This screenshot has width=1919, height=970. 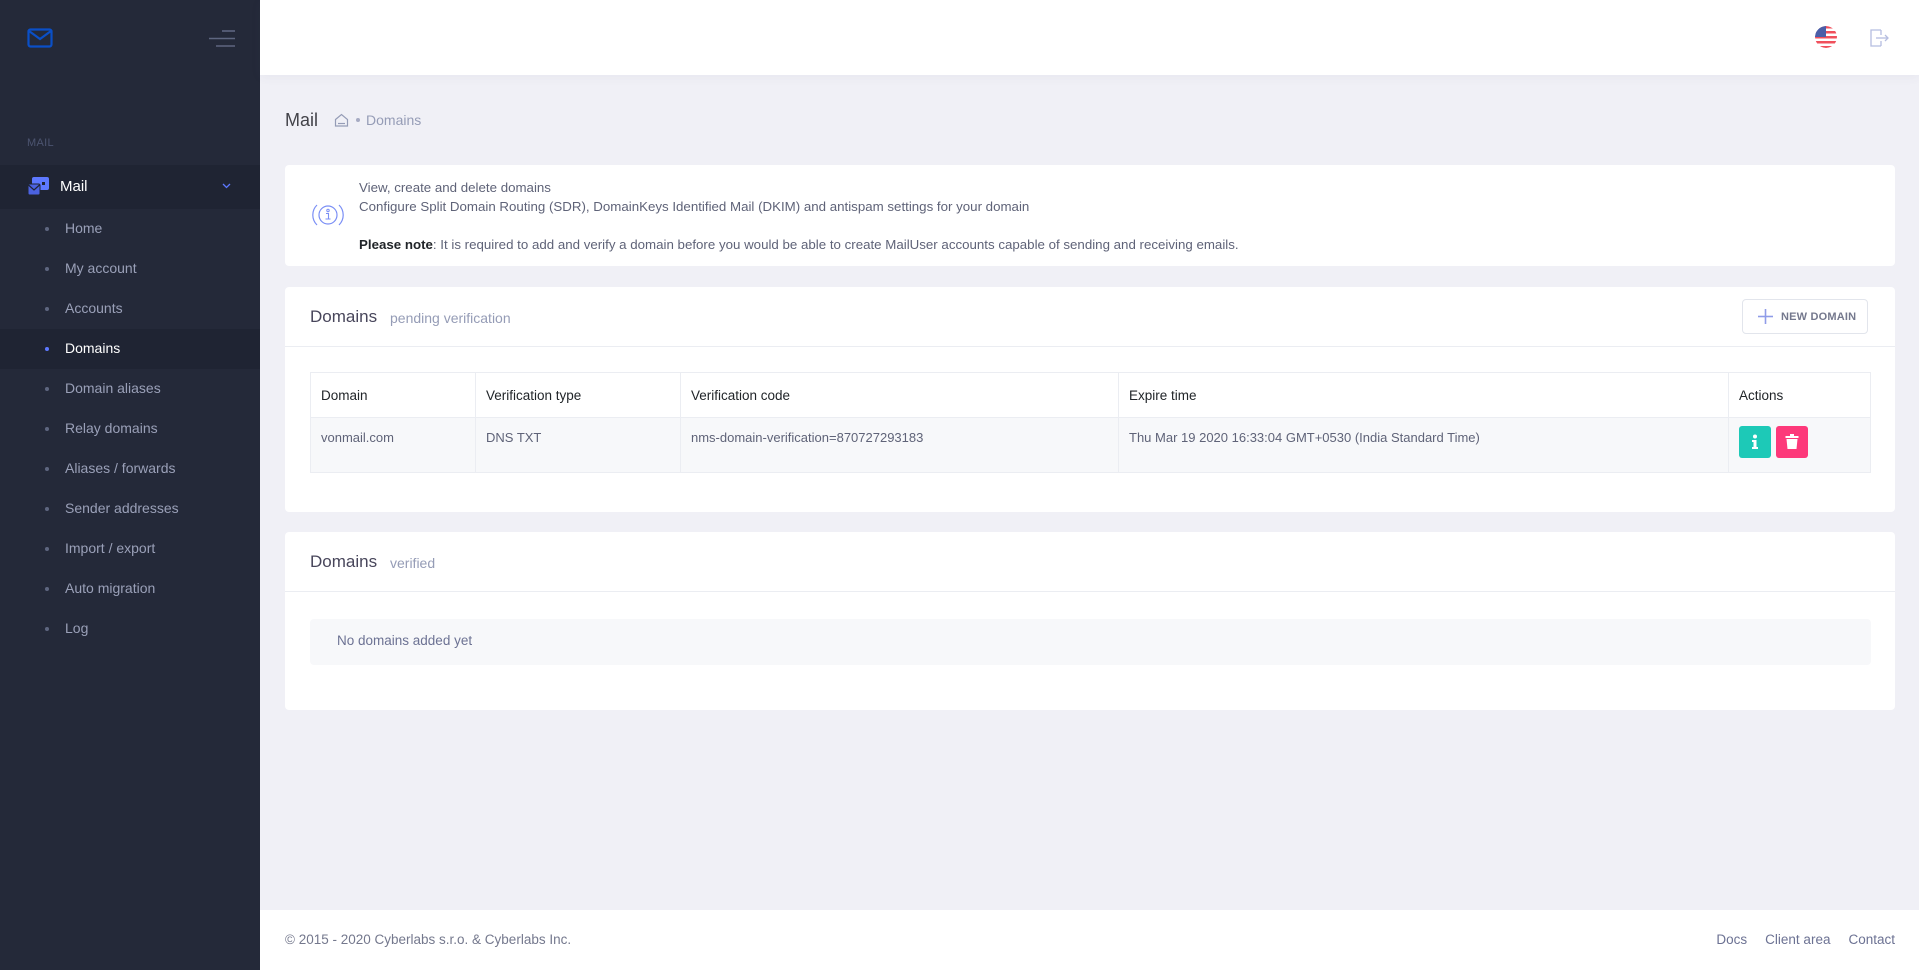 What do you see at coordinates (455, 187) in the screenshot?
I see `info-line-1: View, create and delete domains` at bounding box center [455, 187].